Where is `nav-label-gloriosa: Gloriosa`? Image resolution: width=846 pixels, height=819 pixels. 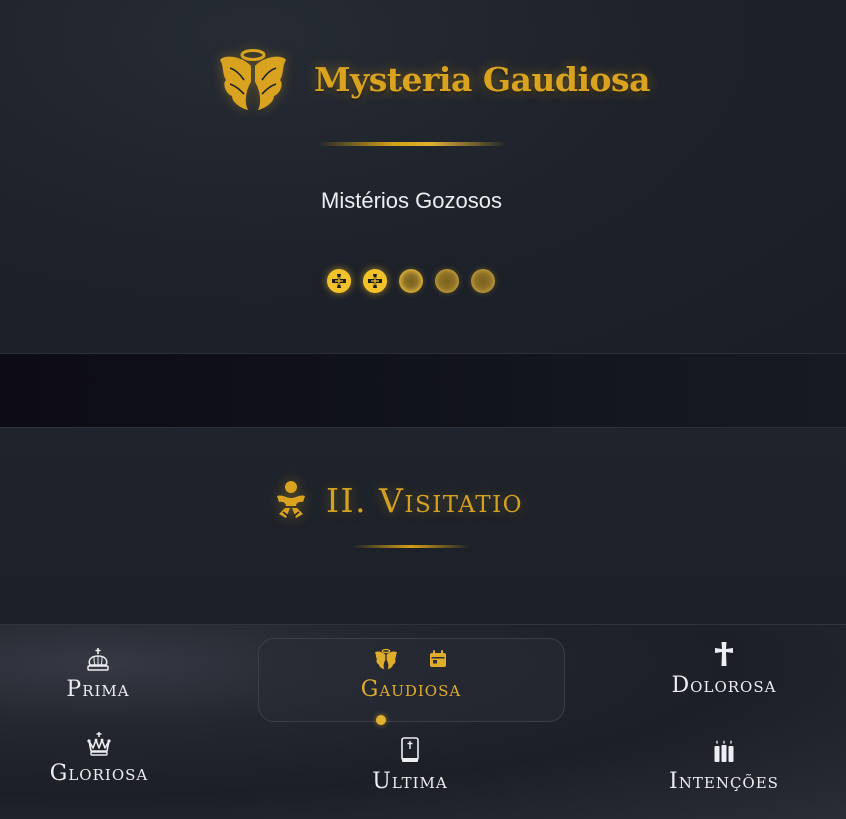 nav-label-gloriosa: Gloriosa is located at coordinates (99, 773).